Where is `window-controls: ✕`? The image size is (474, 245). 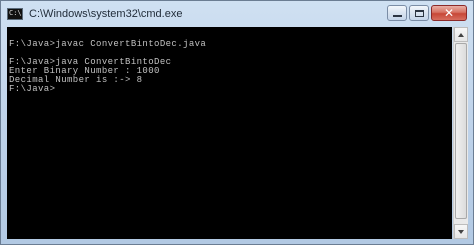 window-controls: ✕ is located at coordinates (427, 13).